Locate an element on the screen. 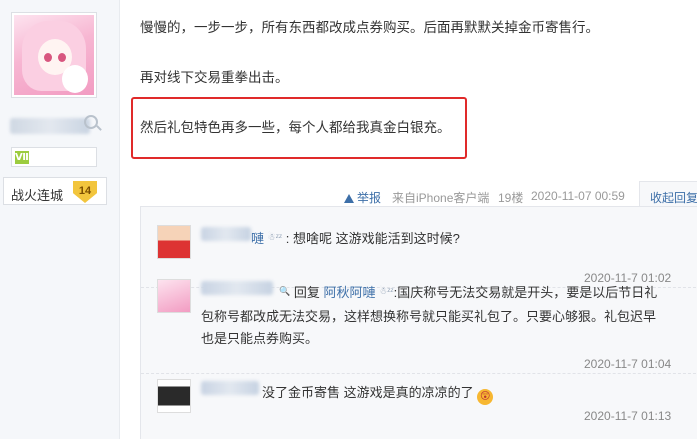  badge-level-icon: 14 is located at coordinates (85, 192).